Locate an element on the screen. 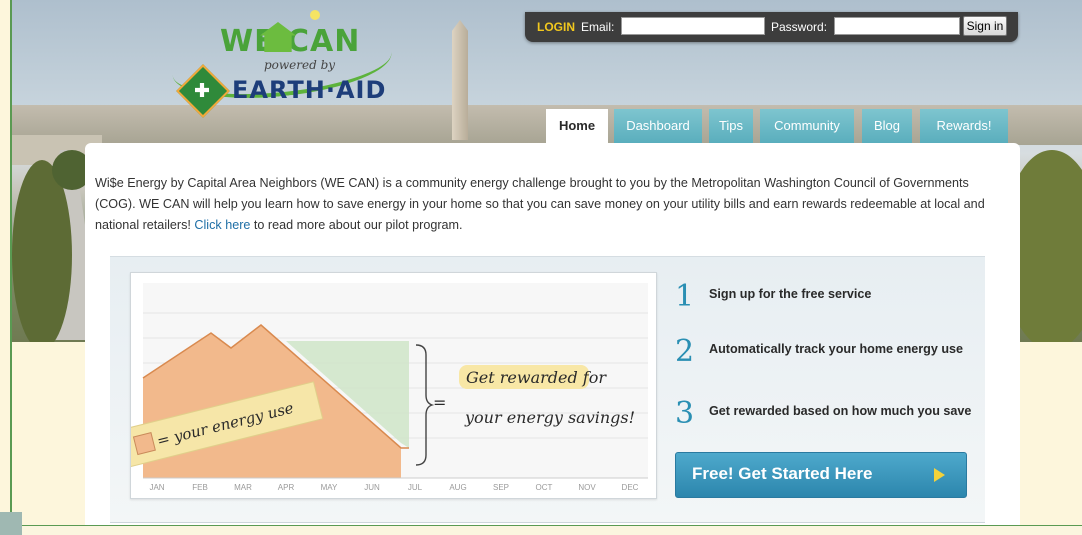  month-label-oct: OCT is located at coordinates (544, 487).